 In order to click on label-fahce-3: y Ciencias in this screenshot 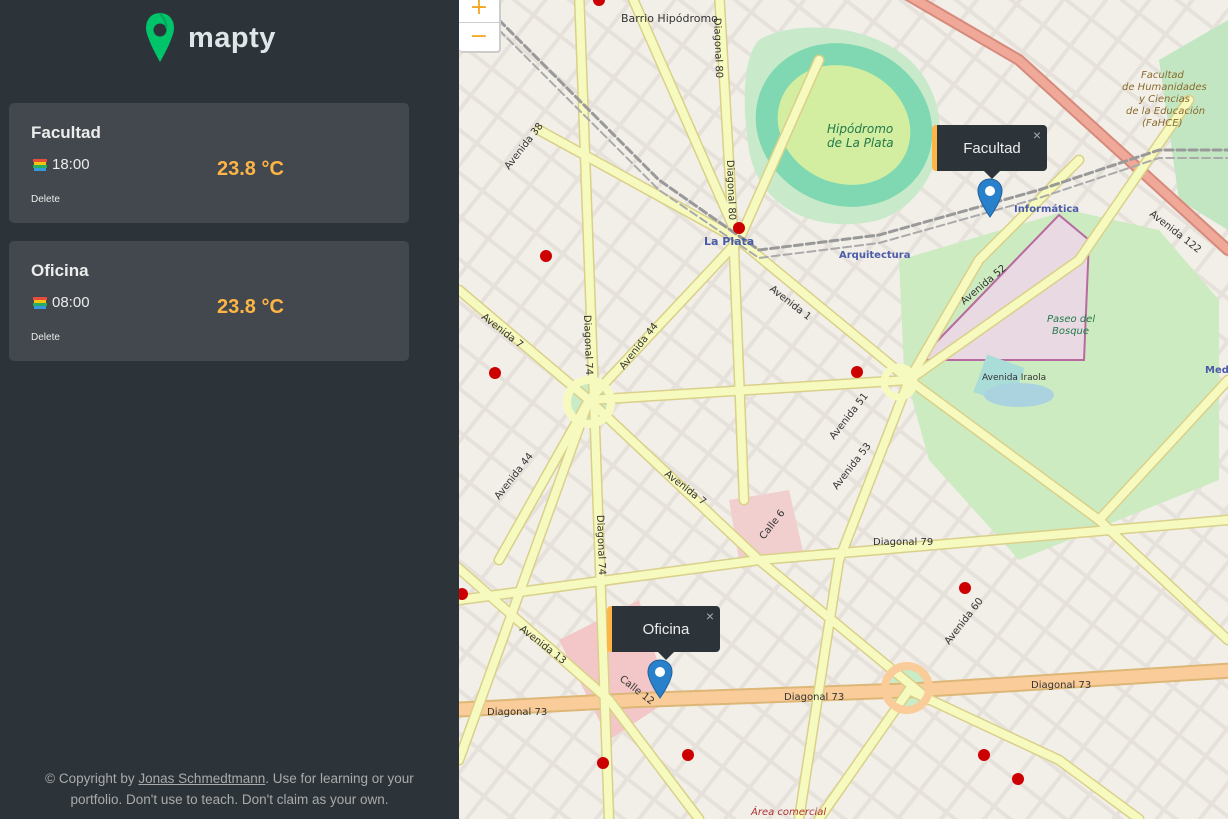, I will do `click(1164, 99)`.